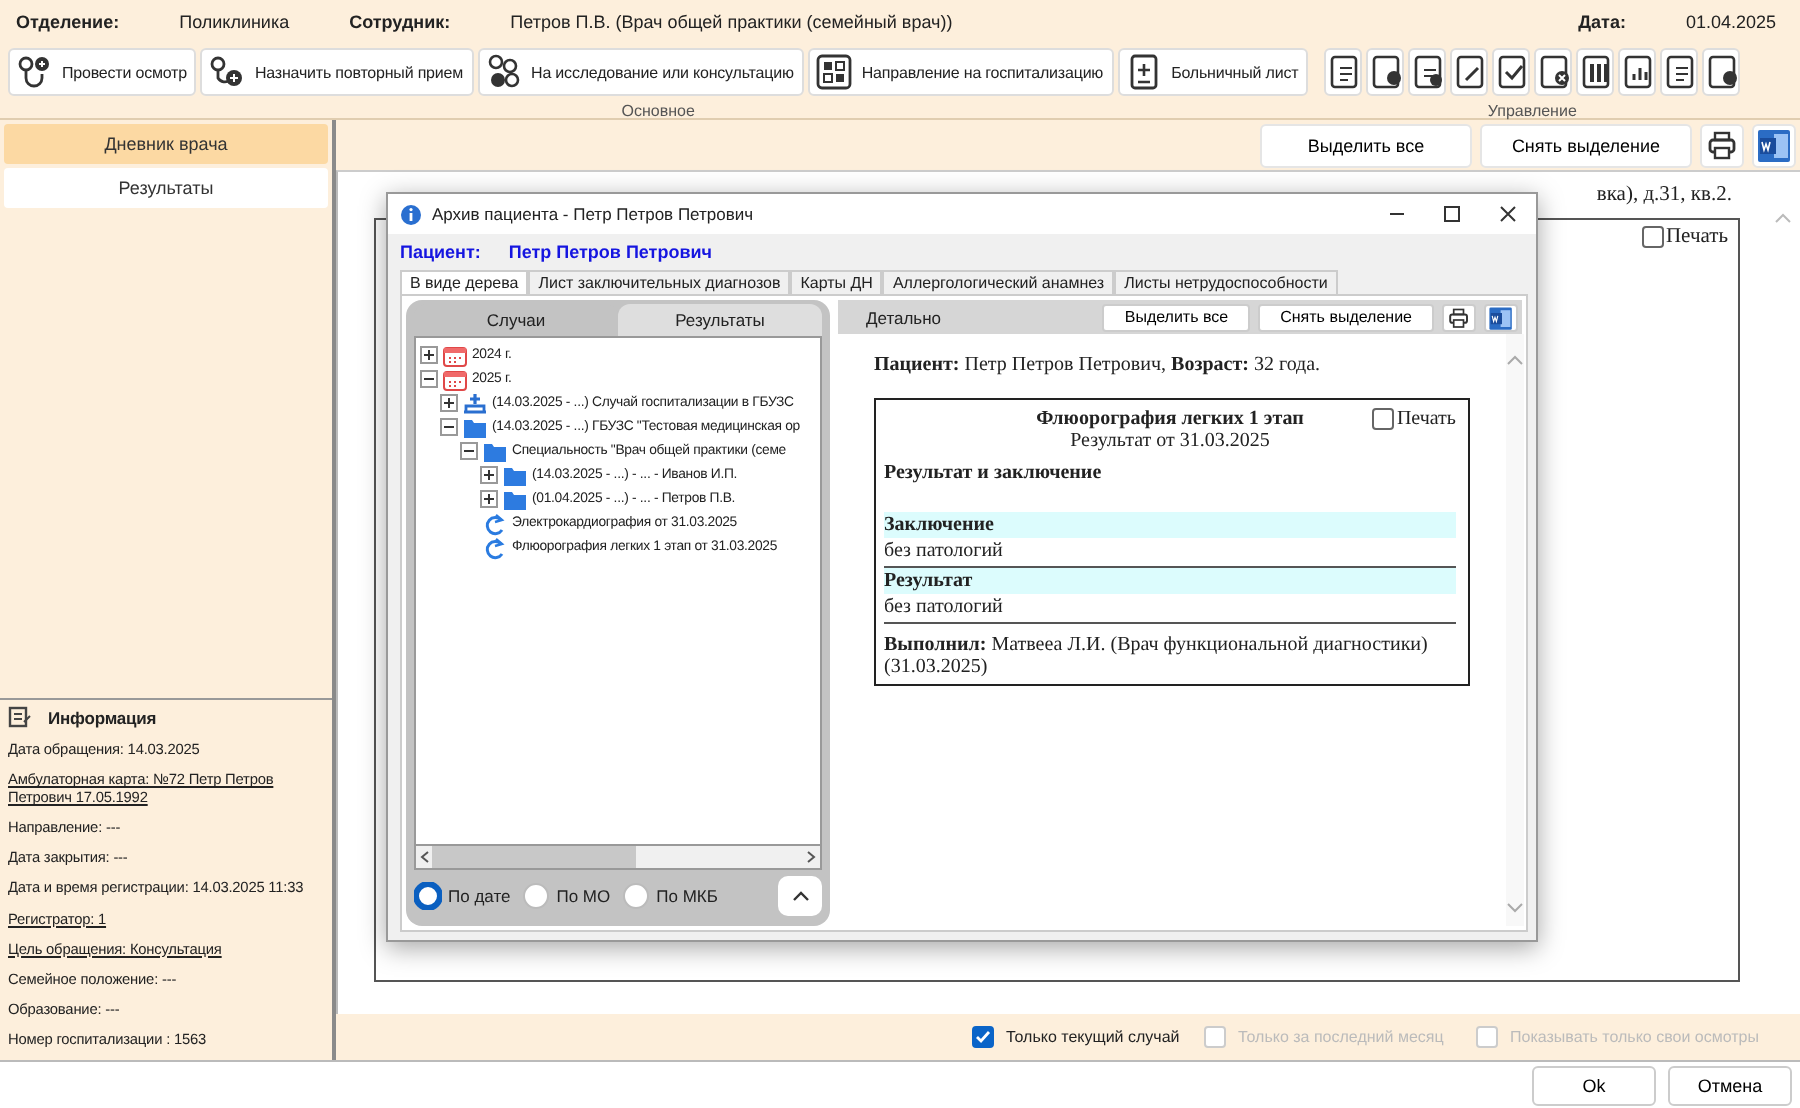 The image size is (1800, 1108). What do you see at coordinates (640, 72) in the screenshot?
I see `toolbar-button: На исследование или консультацию` at bounding box center [640, 72].